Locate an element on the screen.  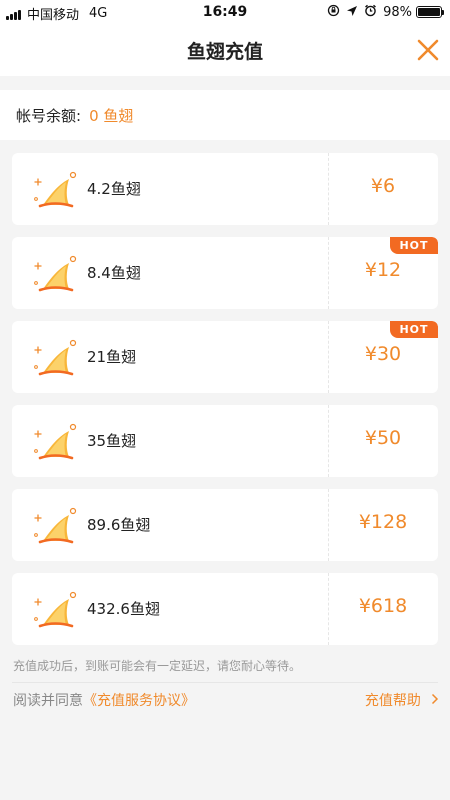
package-item: 35鱼翅 ¥50 is located at coordinates (225, 441).